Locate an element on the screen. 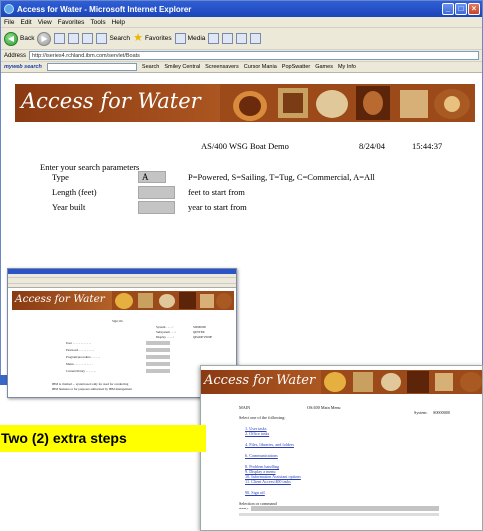 The height and width of the screenshot is (531, 483). year-input is located at coordinates (156, 207).